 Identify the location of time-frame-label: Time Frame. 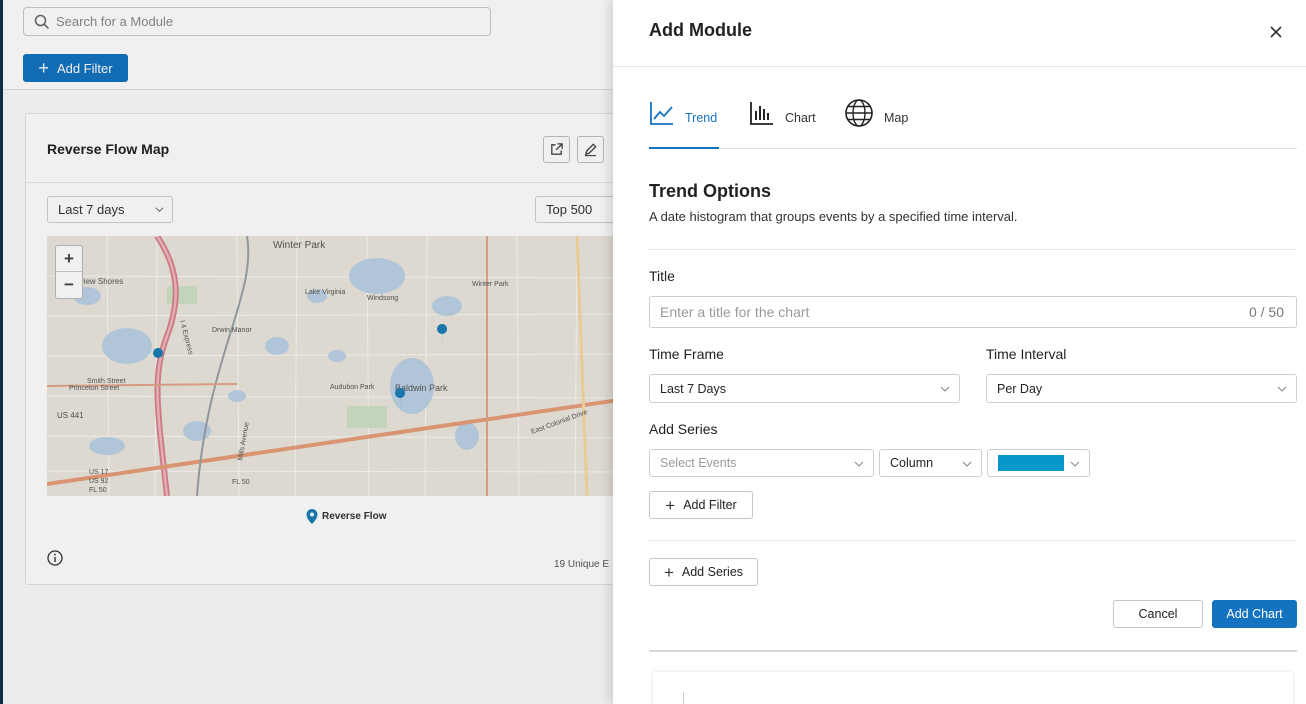
(686, 354).